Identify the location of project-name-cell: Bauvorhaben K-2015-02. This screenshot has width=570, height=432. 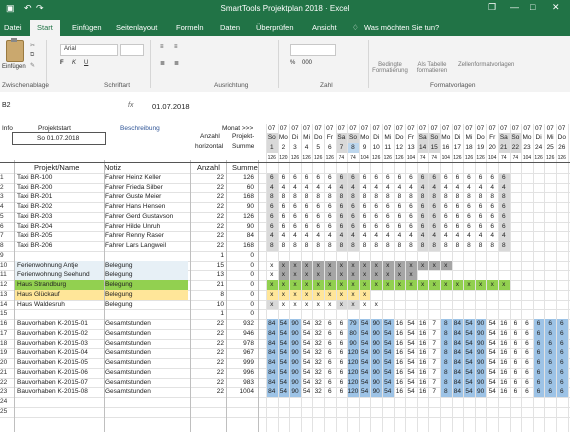
(59, 334).